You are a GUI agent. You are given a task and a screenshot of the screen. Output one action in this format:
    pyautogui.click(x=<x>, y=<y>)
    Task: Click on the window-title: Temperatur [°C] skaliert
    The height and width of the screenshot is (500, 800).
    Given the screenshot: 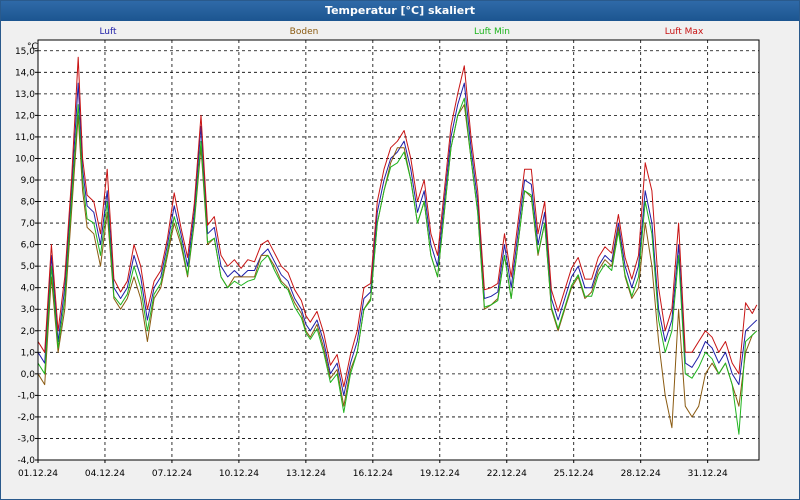 What is the action you would take?
    pyautogui.click(x=400, y=11)
    